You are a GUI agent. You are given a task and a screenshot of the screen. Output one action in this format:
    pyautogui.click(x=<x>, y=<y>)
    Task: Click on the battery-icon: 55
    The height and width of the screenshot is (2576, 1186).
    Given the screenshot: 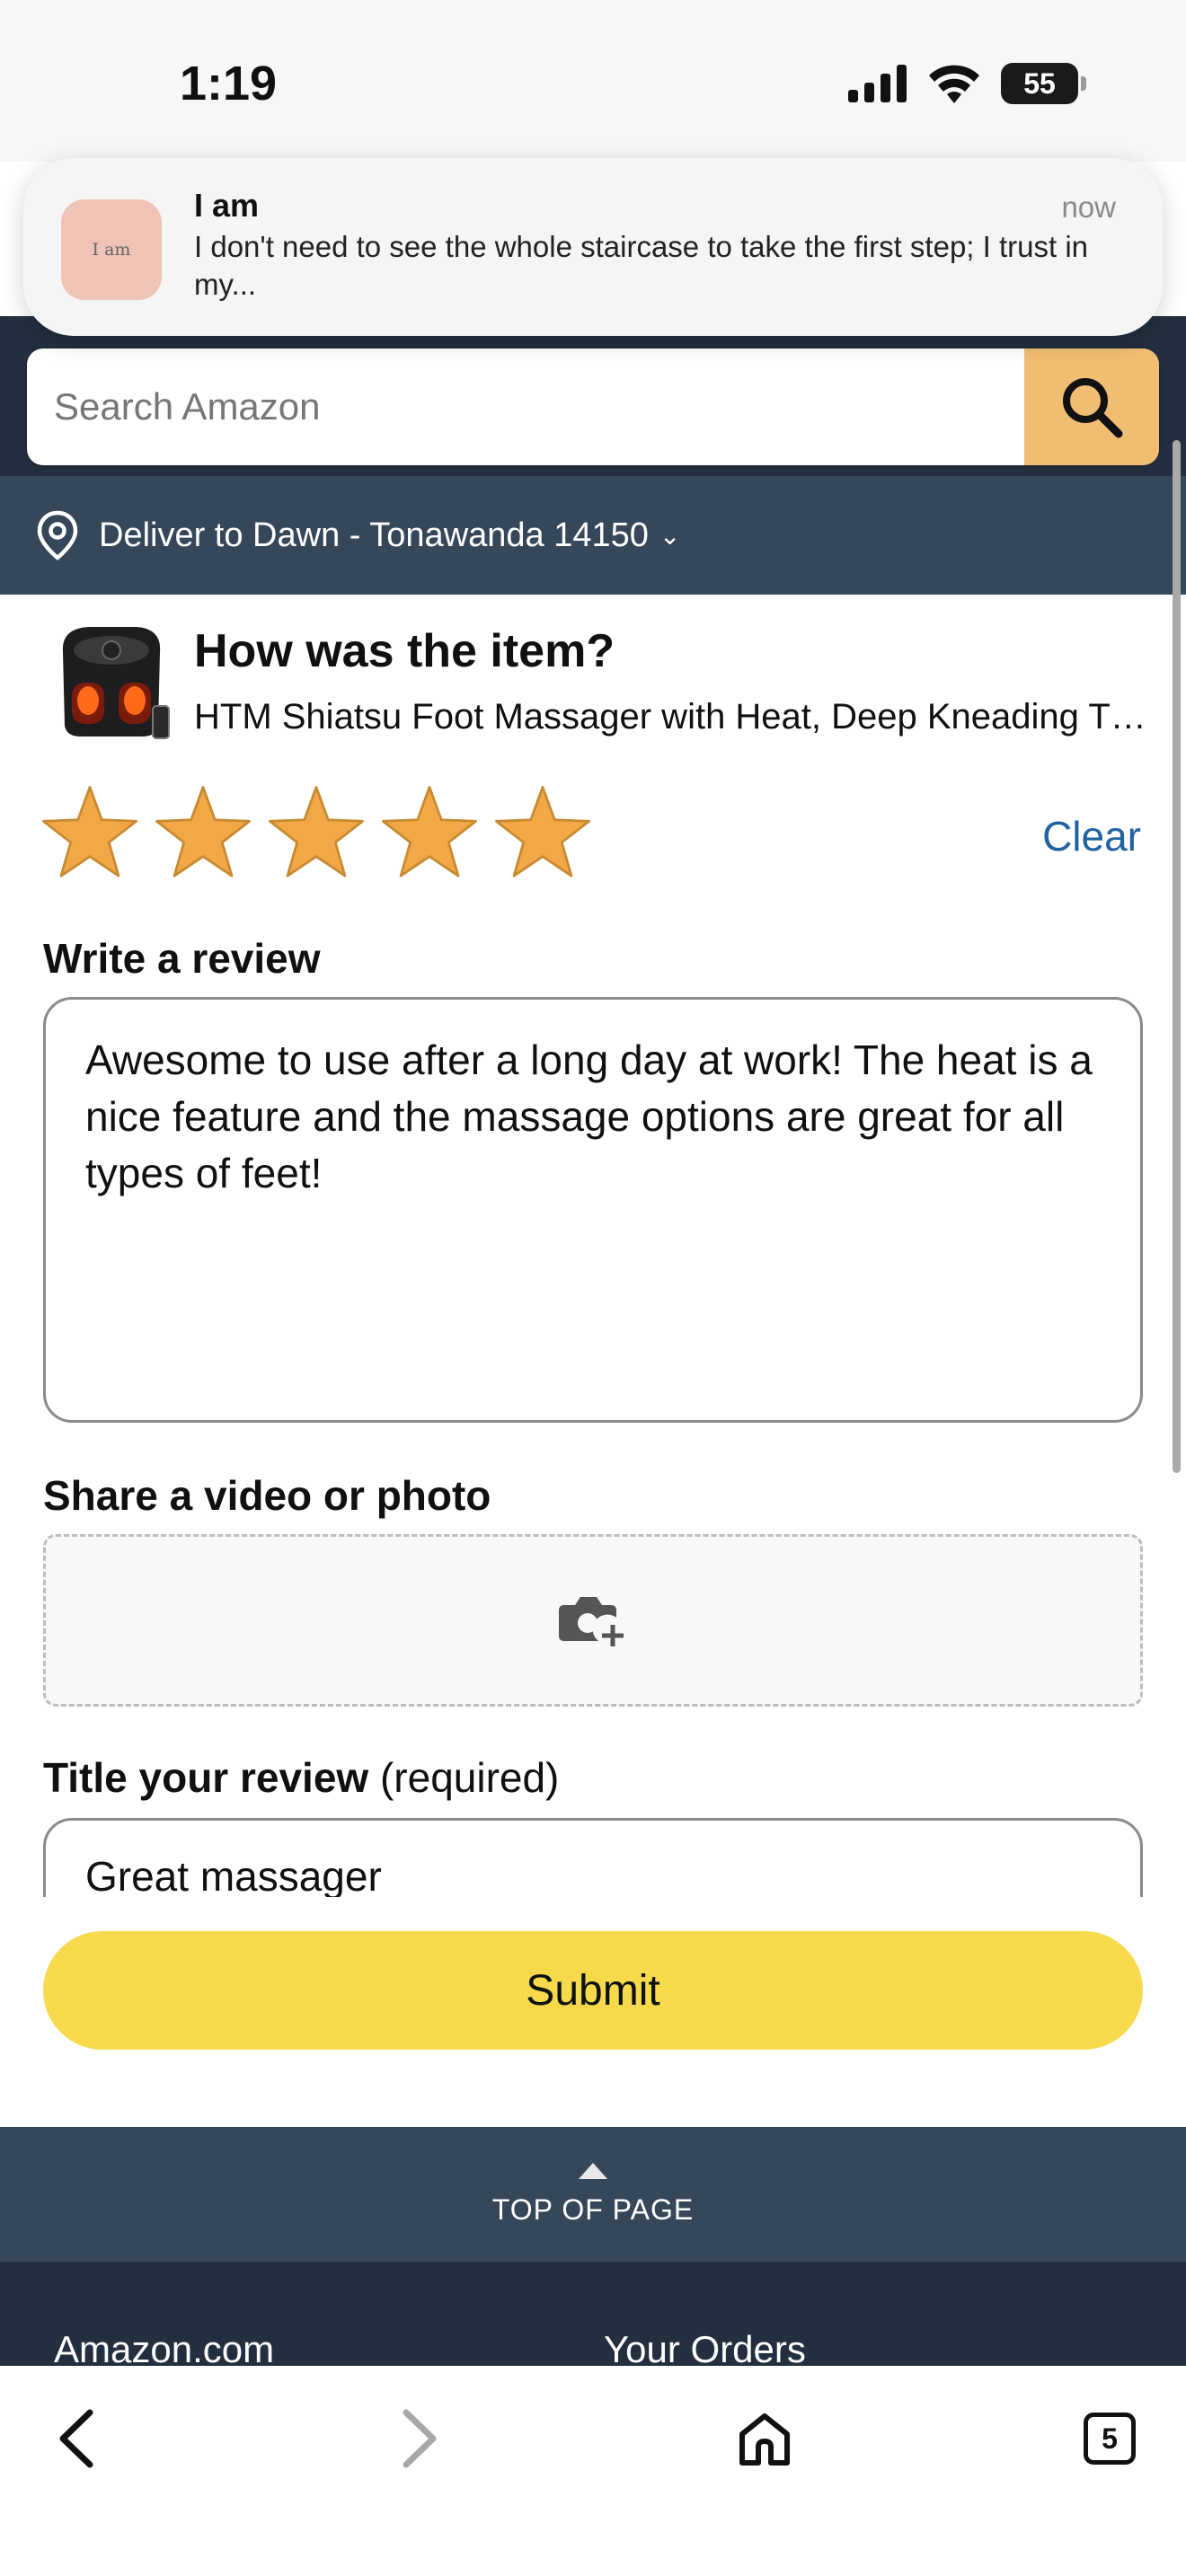 What is the action you would take?
    pyautogui.click(x=1043, y=83)
    